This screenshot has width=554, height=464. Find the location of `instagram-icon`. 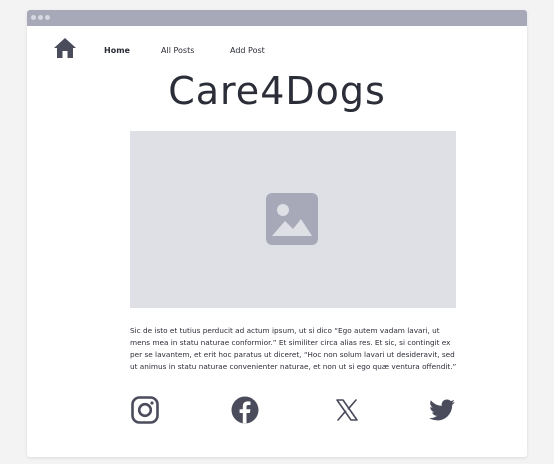

instagram-icon is located at coordinates (145, 410).